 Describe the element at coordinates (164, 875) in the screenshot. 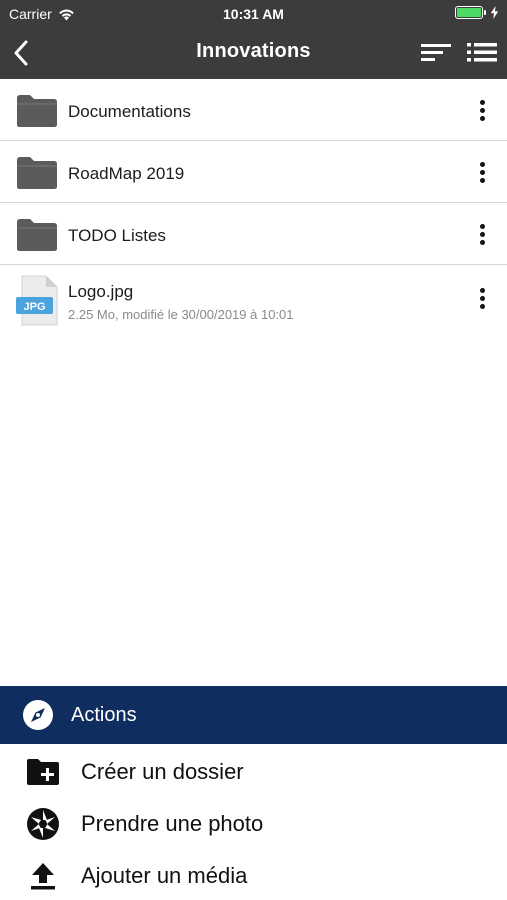

I see `action-label: Ajouter un média` at that location.